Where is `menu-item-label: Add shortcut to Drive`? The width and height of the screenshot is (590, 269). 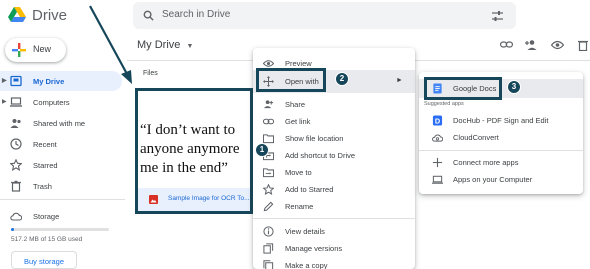
menu-item-label: Add shortcut to Drive is located at coordinates (320, 155).